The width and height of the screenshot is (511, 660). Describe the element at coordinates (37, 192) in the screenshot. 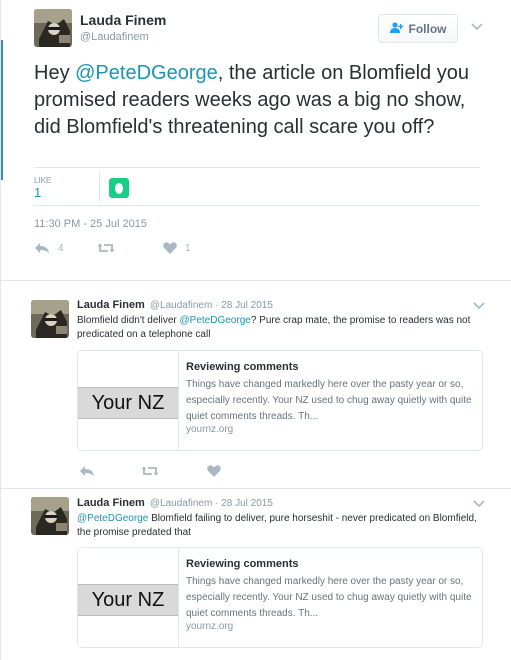

I see `like-stat-count: 1` at that location.